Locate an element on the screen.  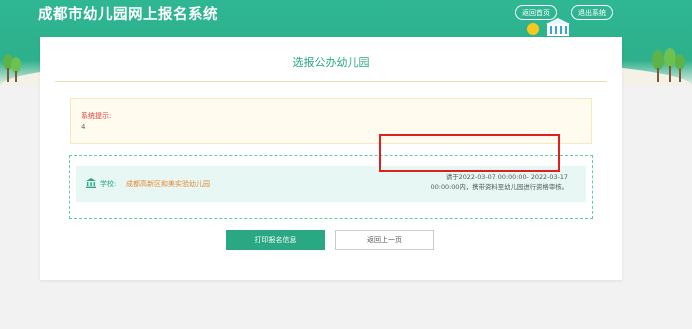
school-label: 学校: is located at coordinates (108, 184).